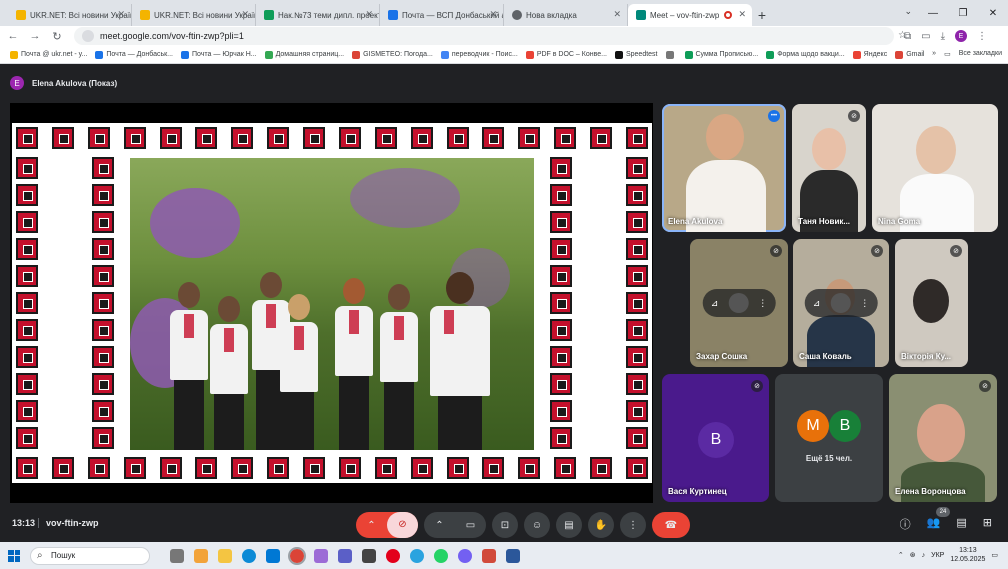 This screenshot has width=1008, height=569. What do you see at coordinates (961, 524) in the screenshot?
I see `chat-icon: ▤` at bounding box center [961, 524].